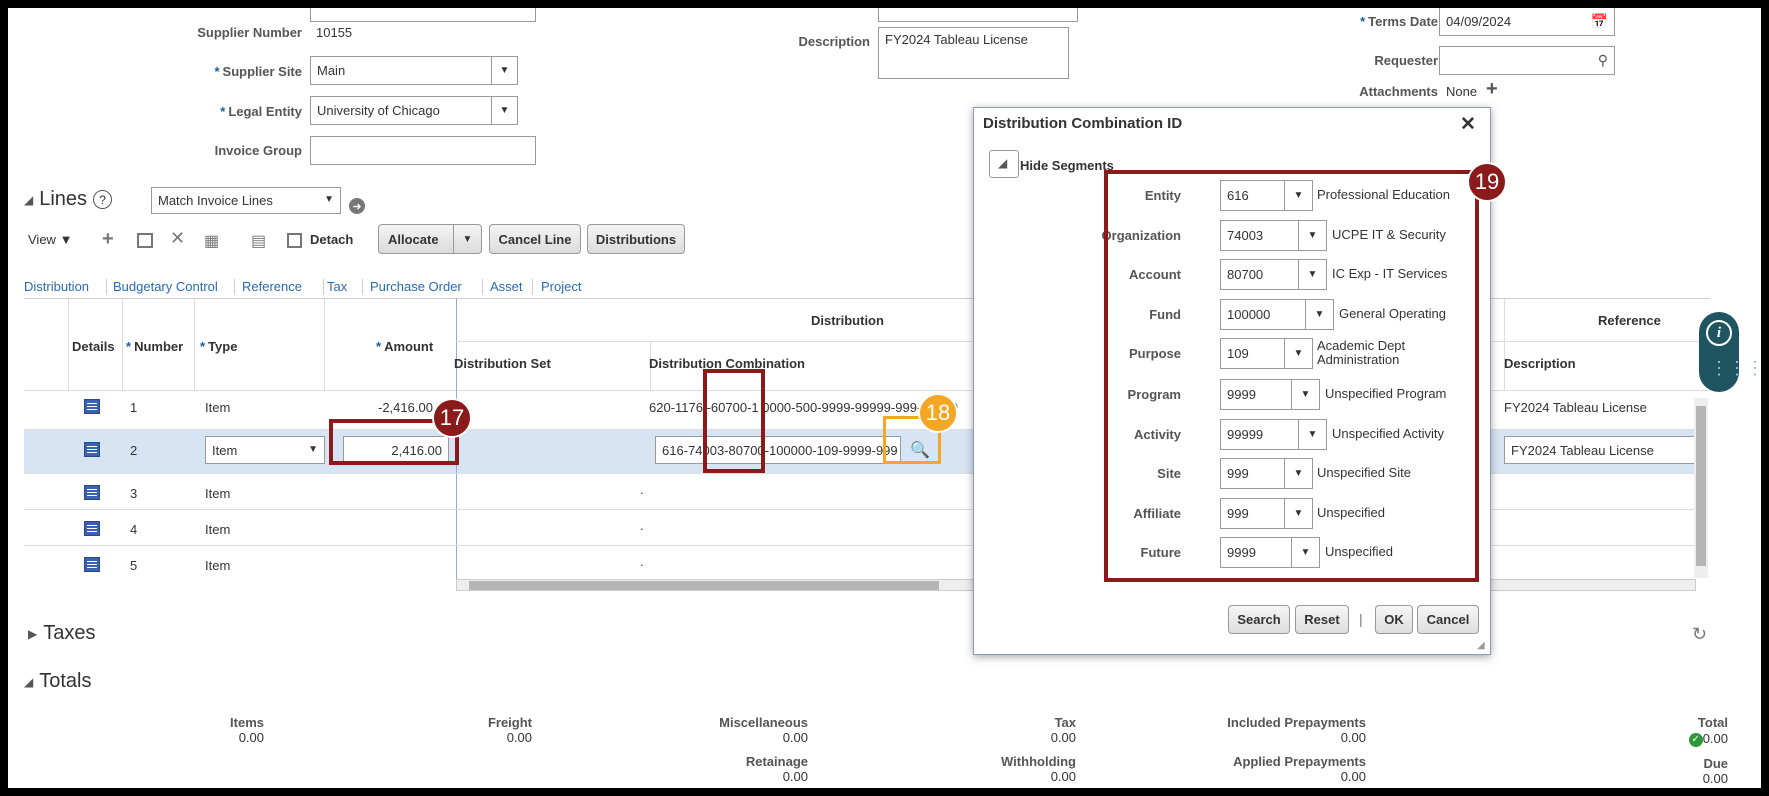  What do you see at coordinates (57, 681) in the screenshot?
I see `totals-section-title: ◢ Totals` at bounding box center [57, 681].